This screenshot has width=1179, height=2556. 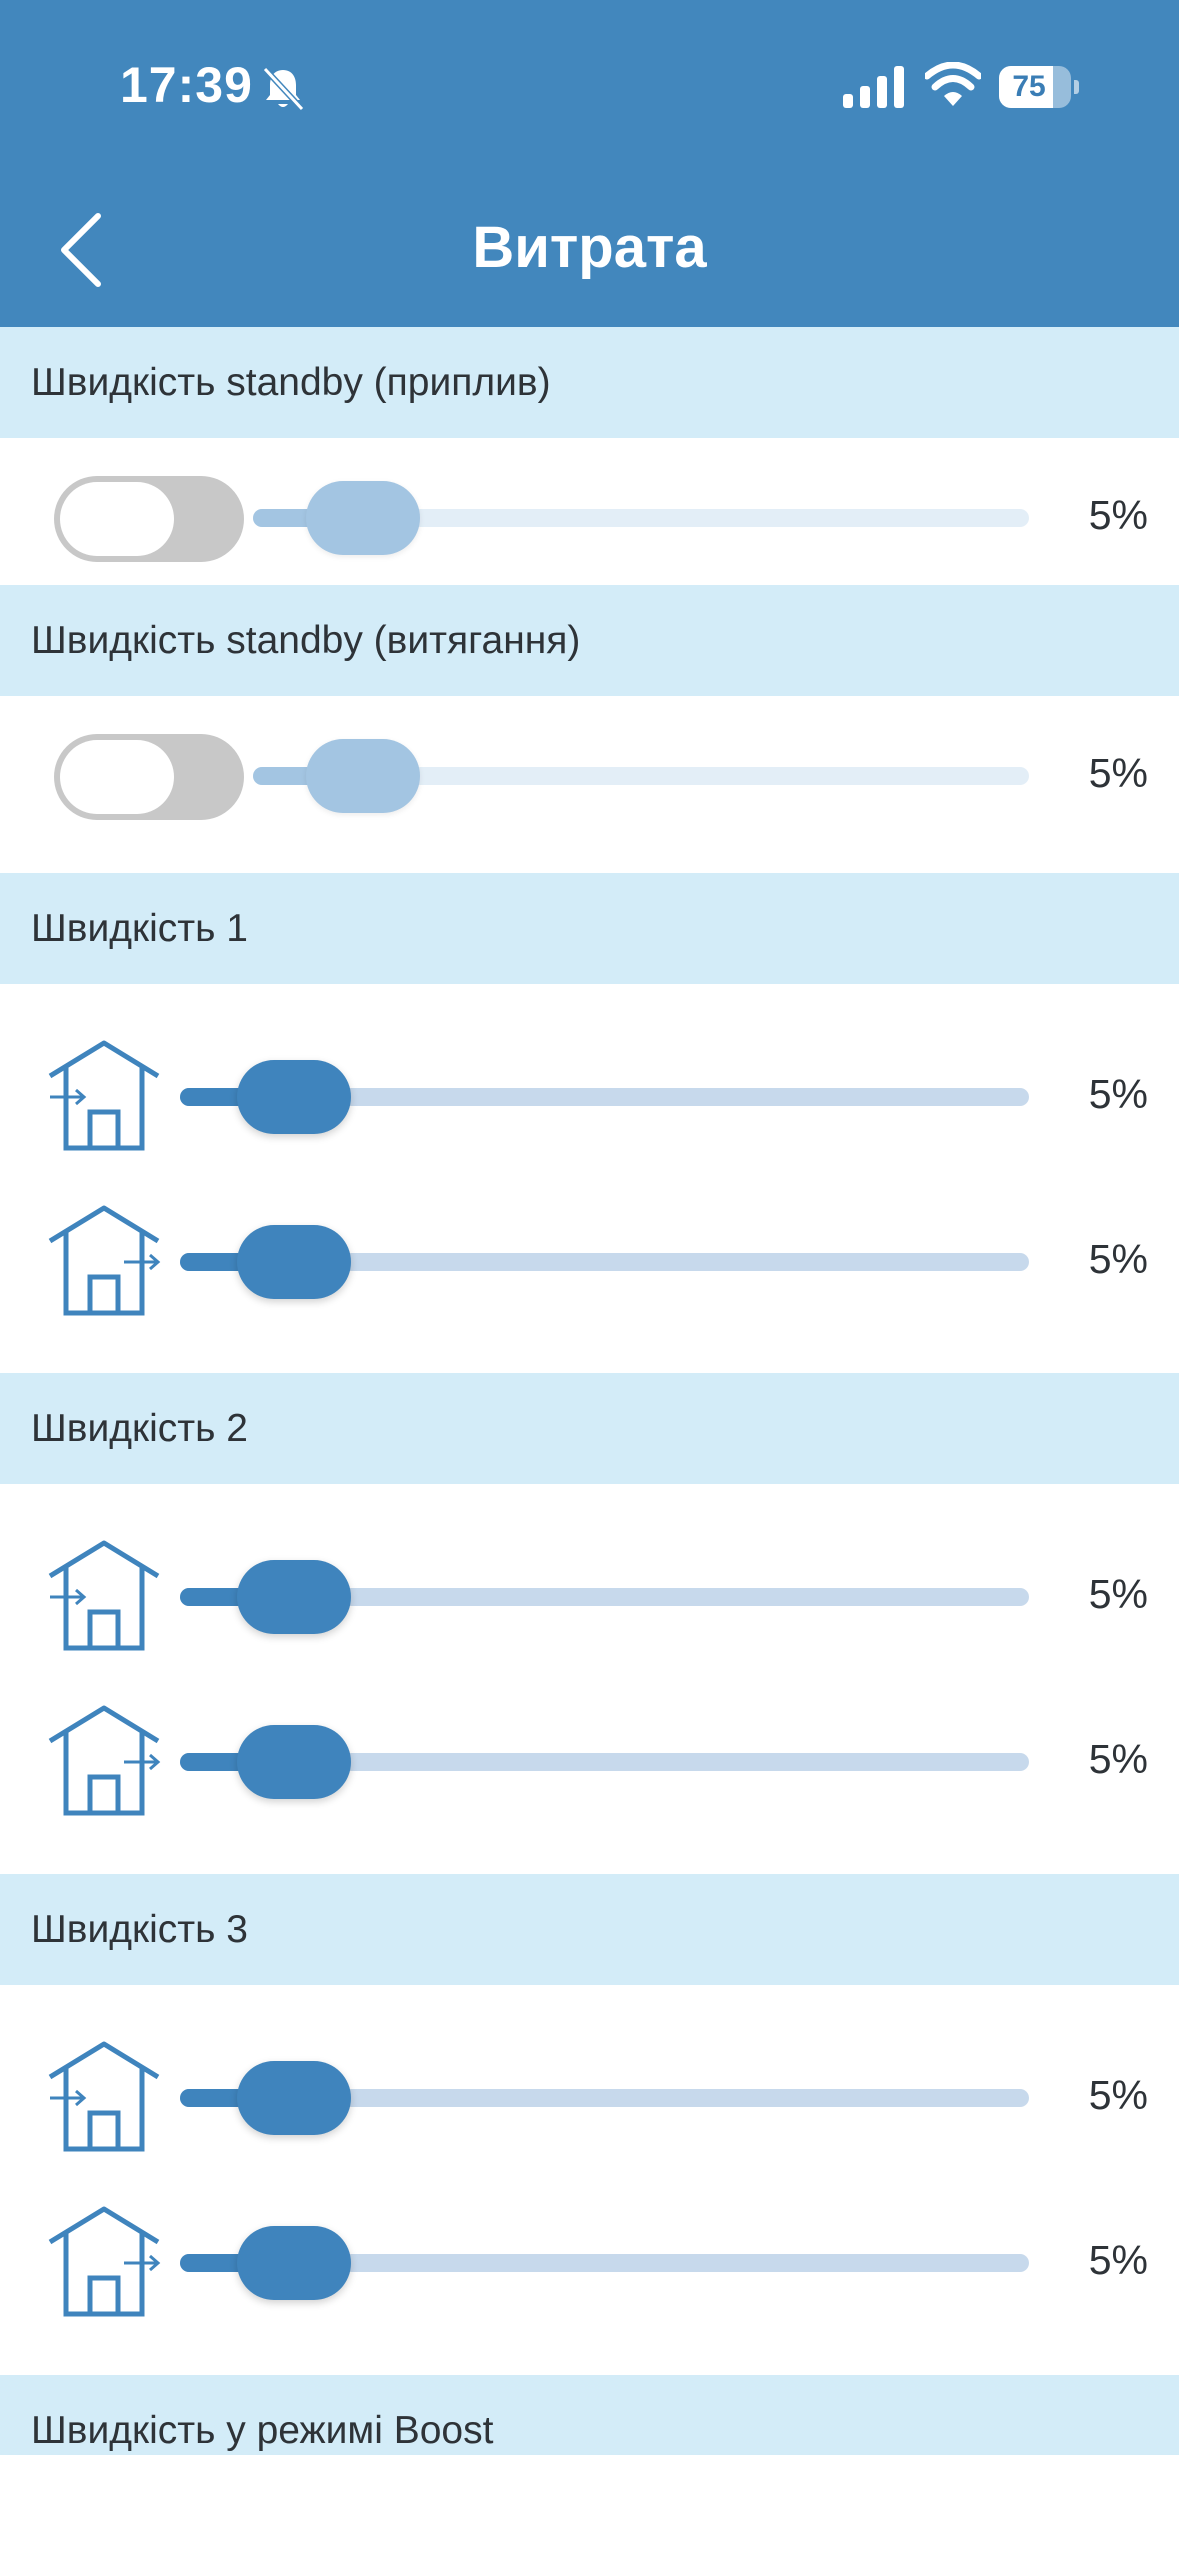 I want to click on app-header: 17:39 75 Витрата, so click(x=589, y=163).